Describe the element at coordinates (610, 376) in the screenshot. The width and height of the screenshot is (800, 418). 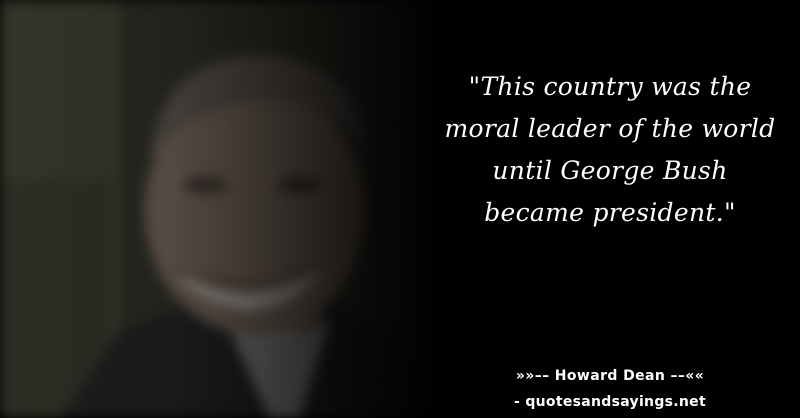
I see `author-line: »»–– Howard Dean ––««` at that location.